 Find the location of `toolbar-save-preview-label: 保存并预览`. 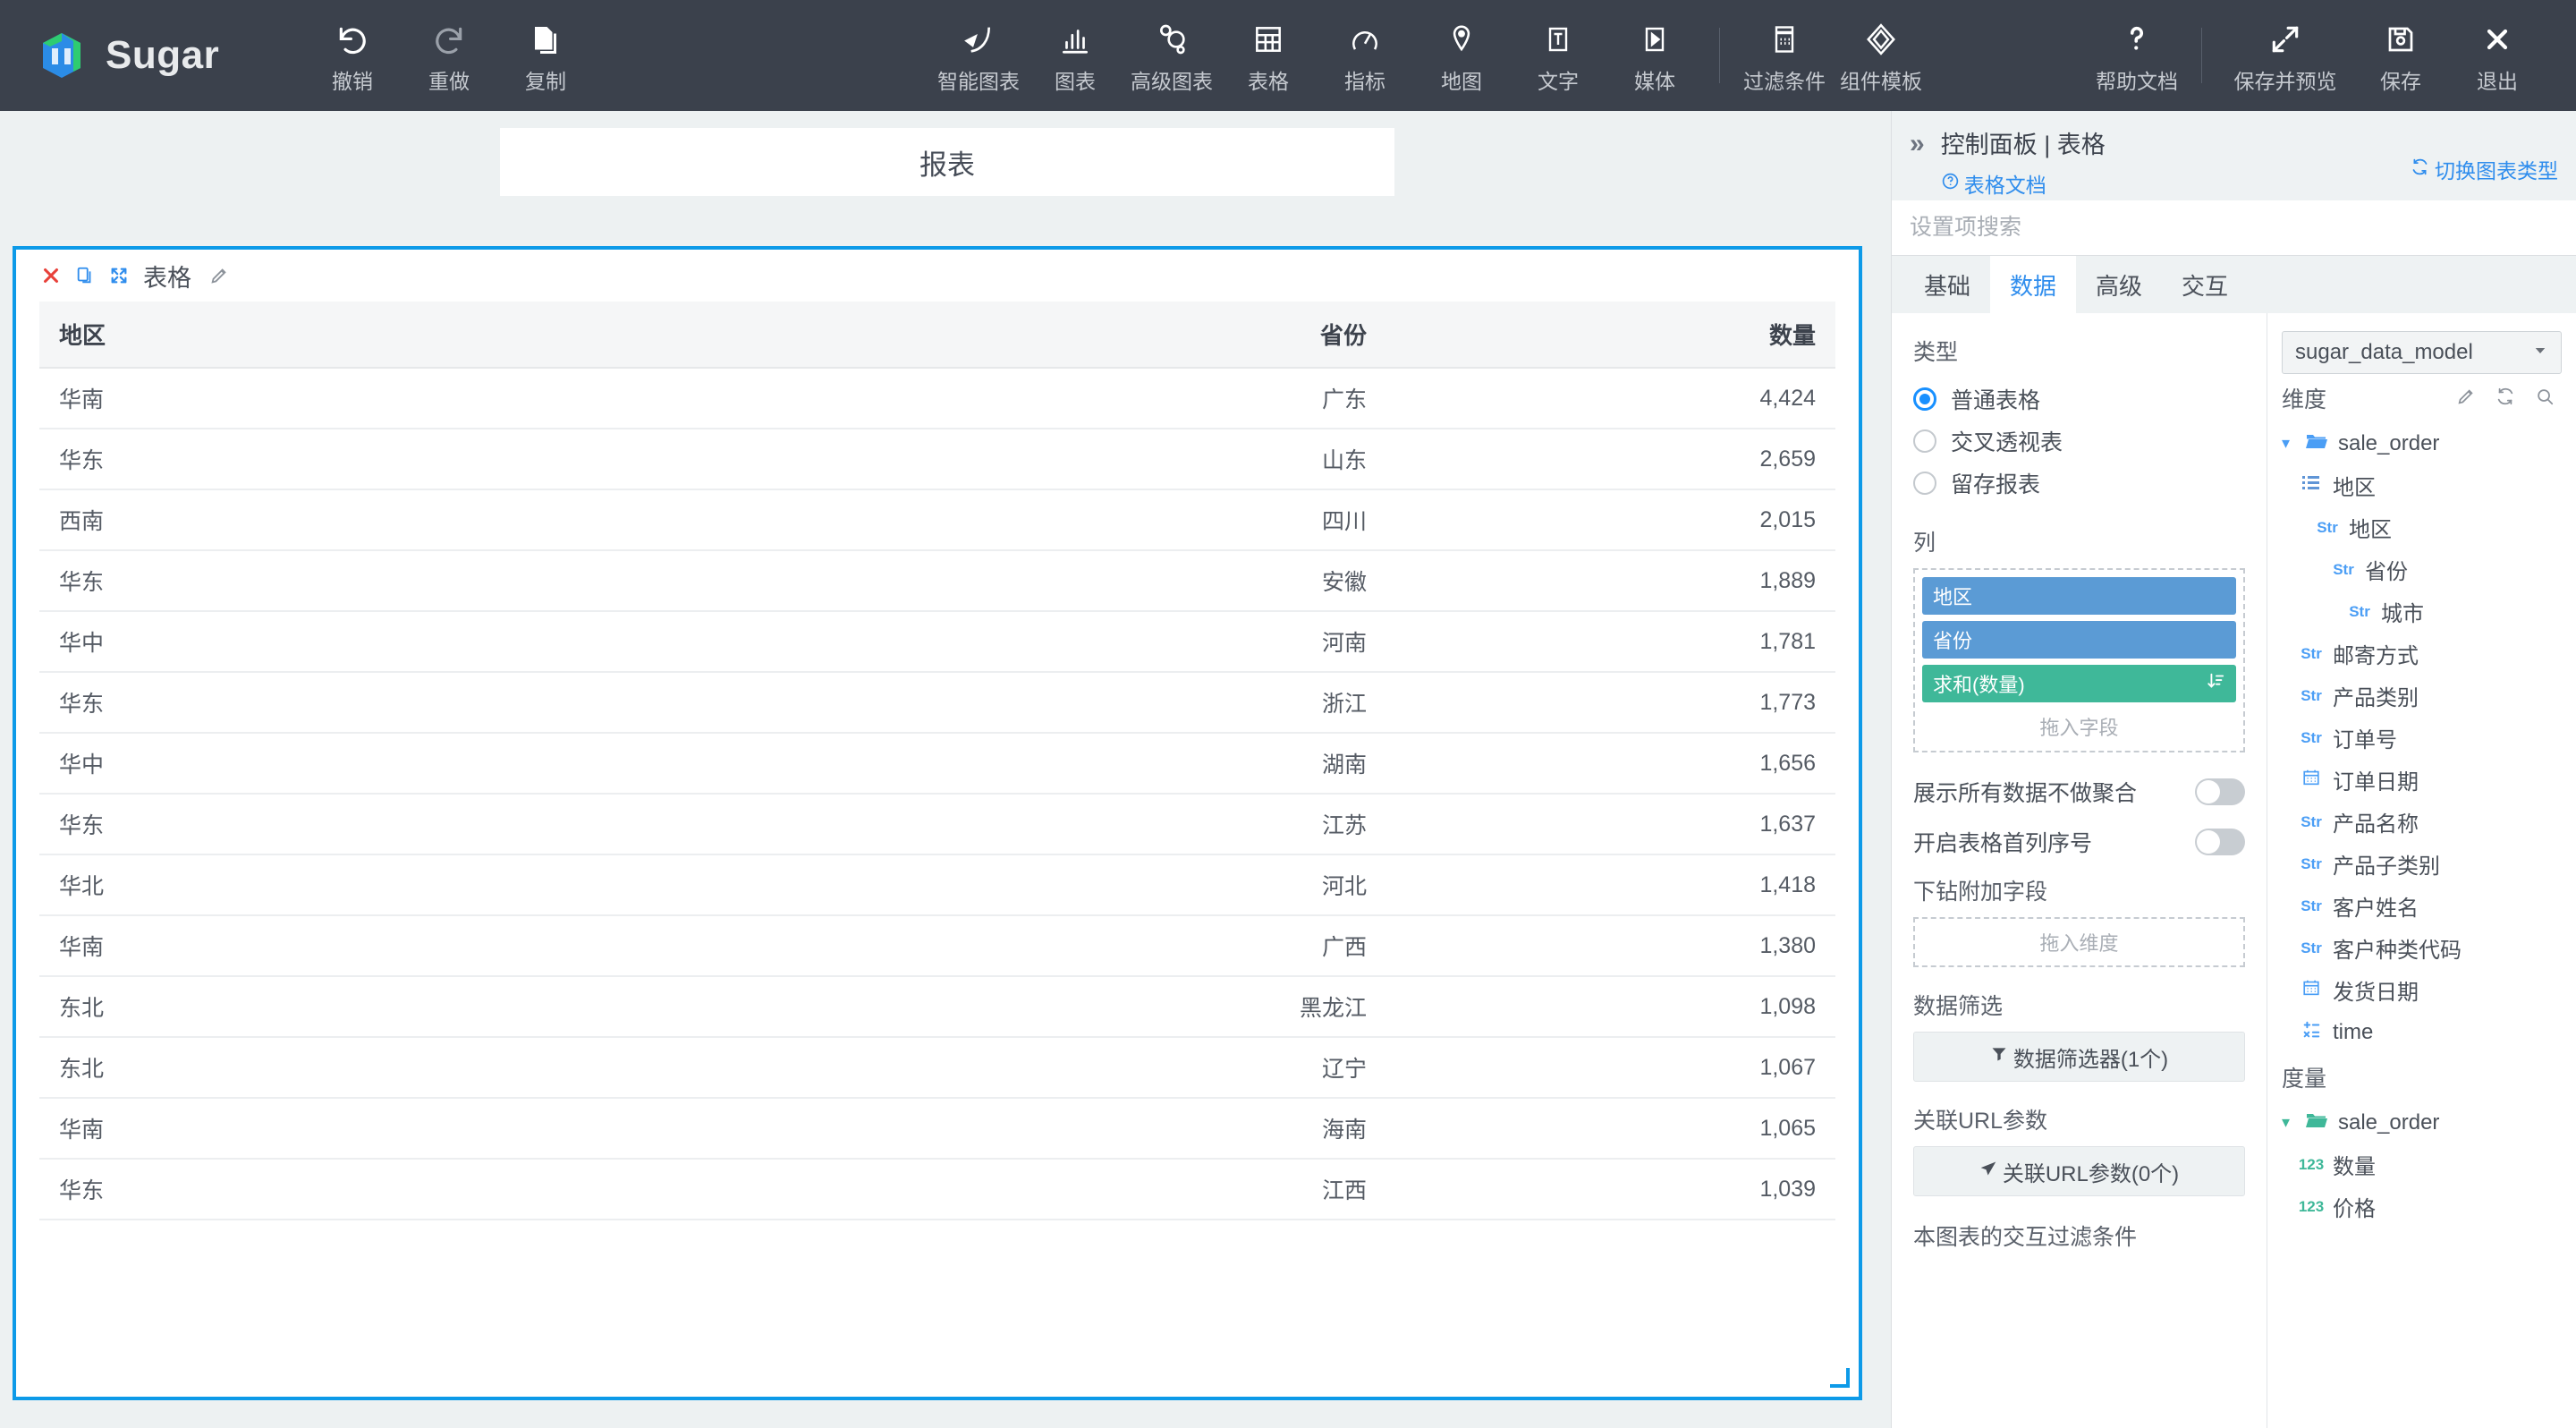

toolbar-save-preview-label: 保存并预览 is located at coordinates (2285, 81).